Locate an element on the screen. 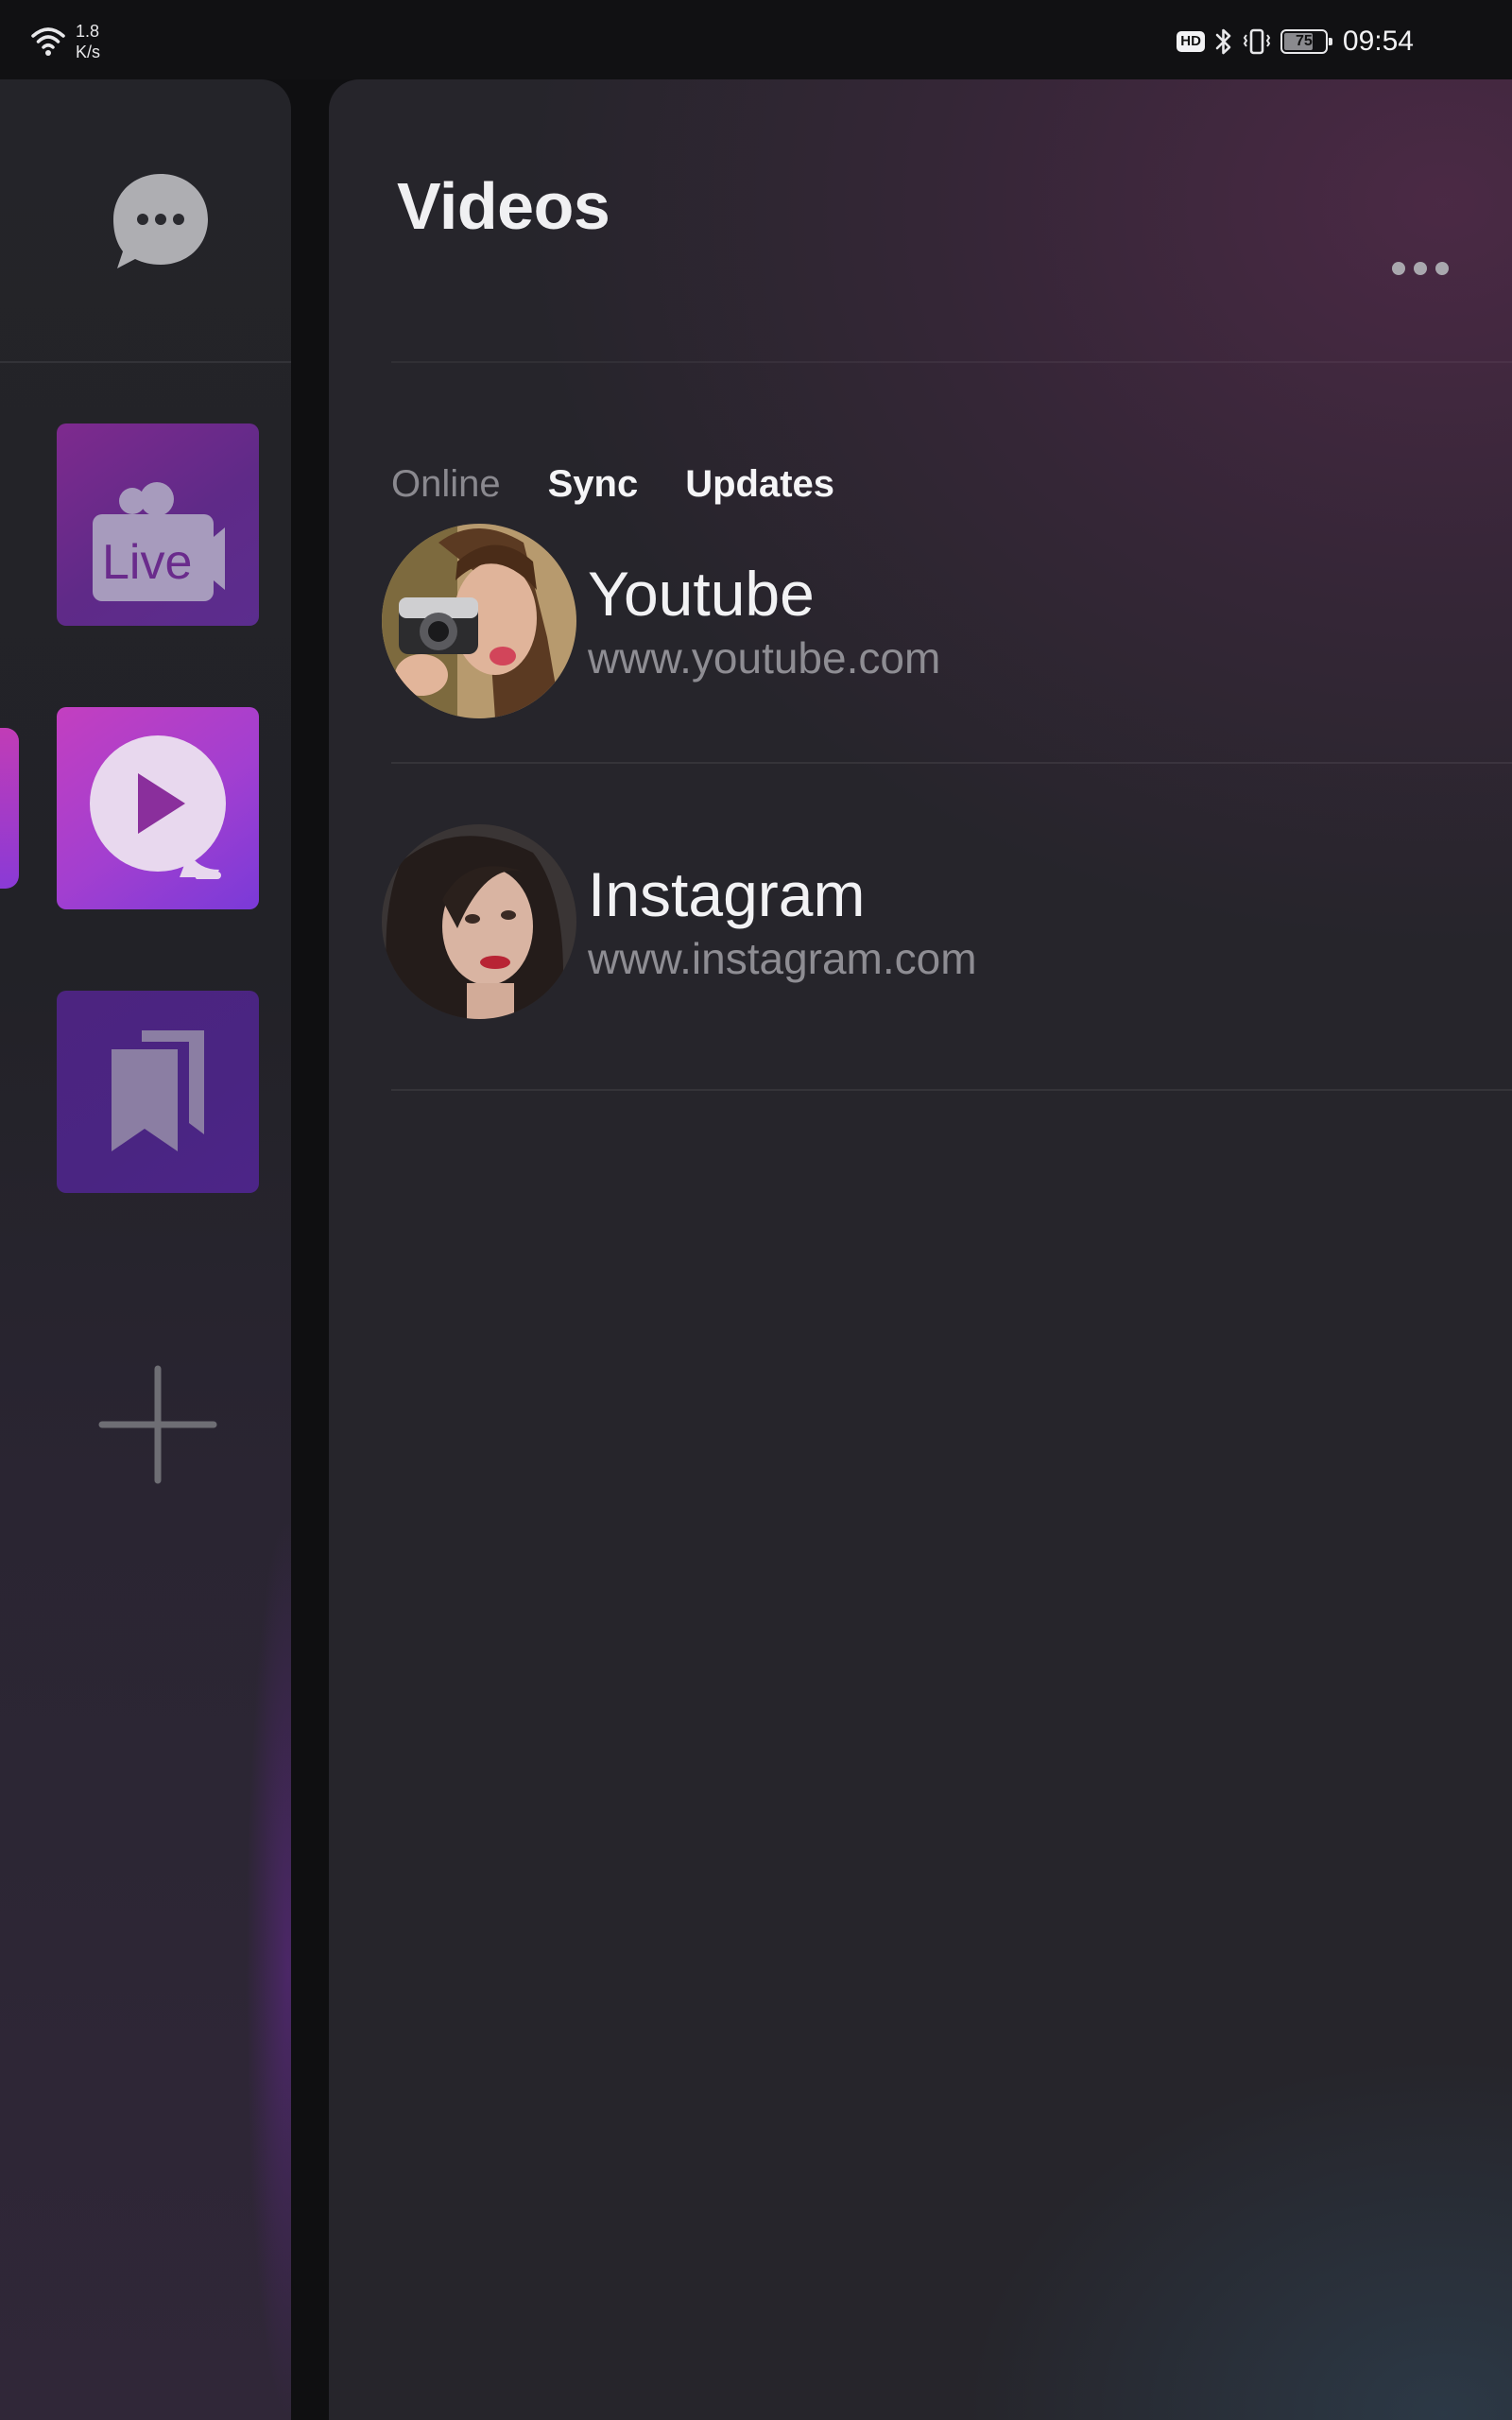 This screenshot has height=2420, width=1512. site-url: www.instagram.com is located at coordinates (782, 959).